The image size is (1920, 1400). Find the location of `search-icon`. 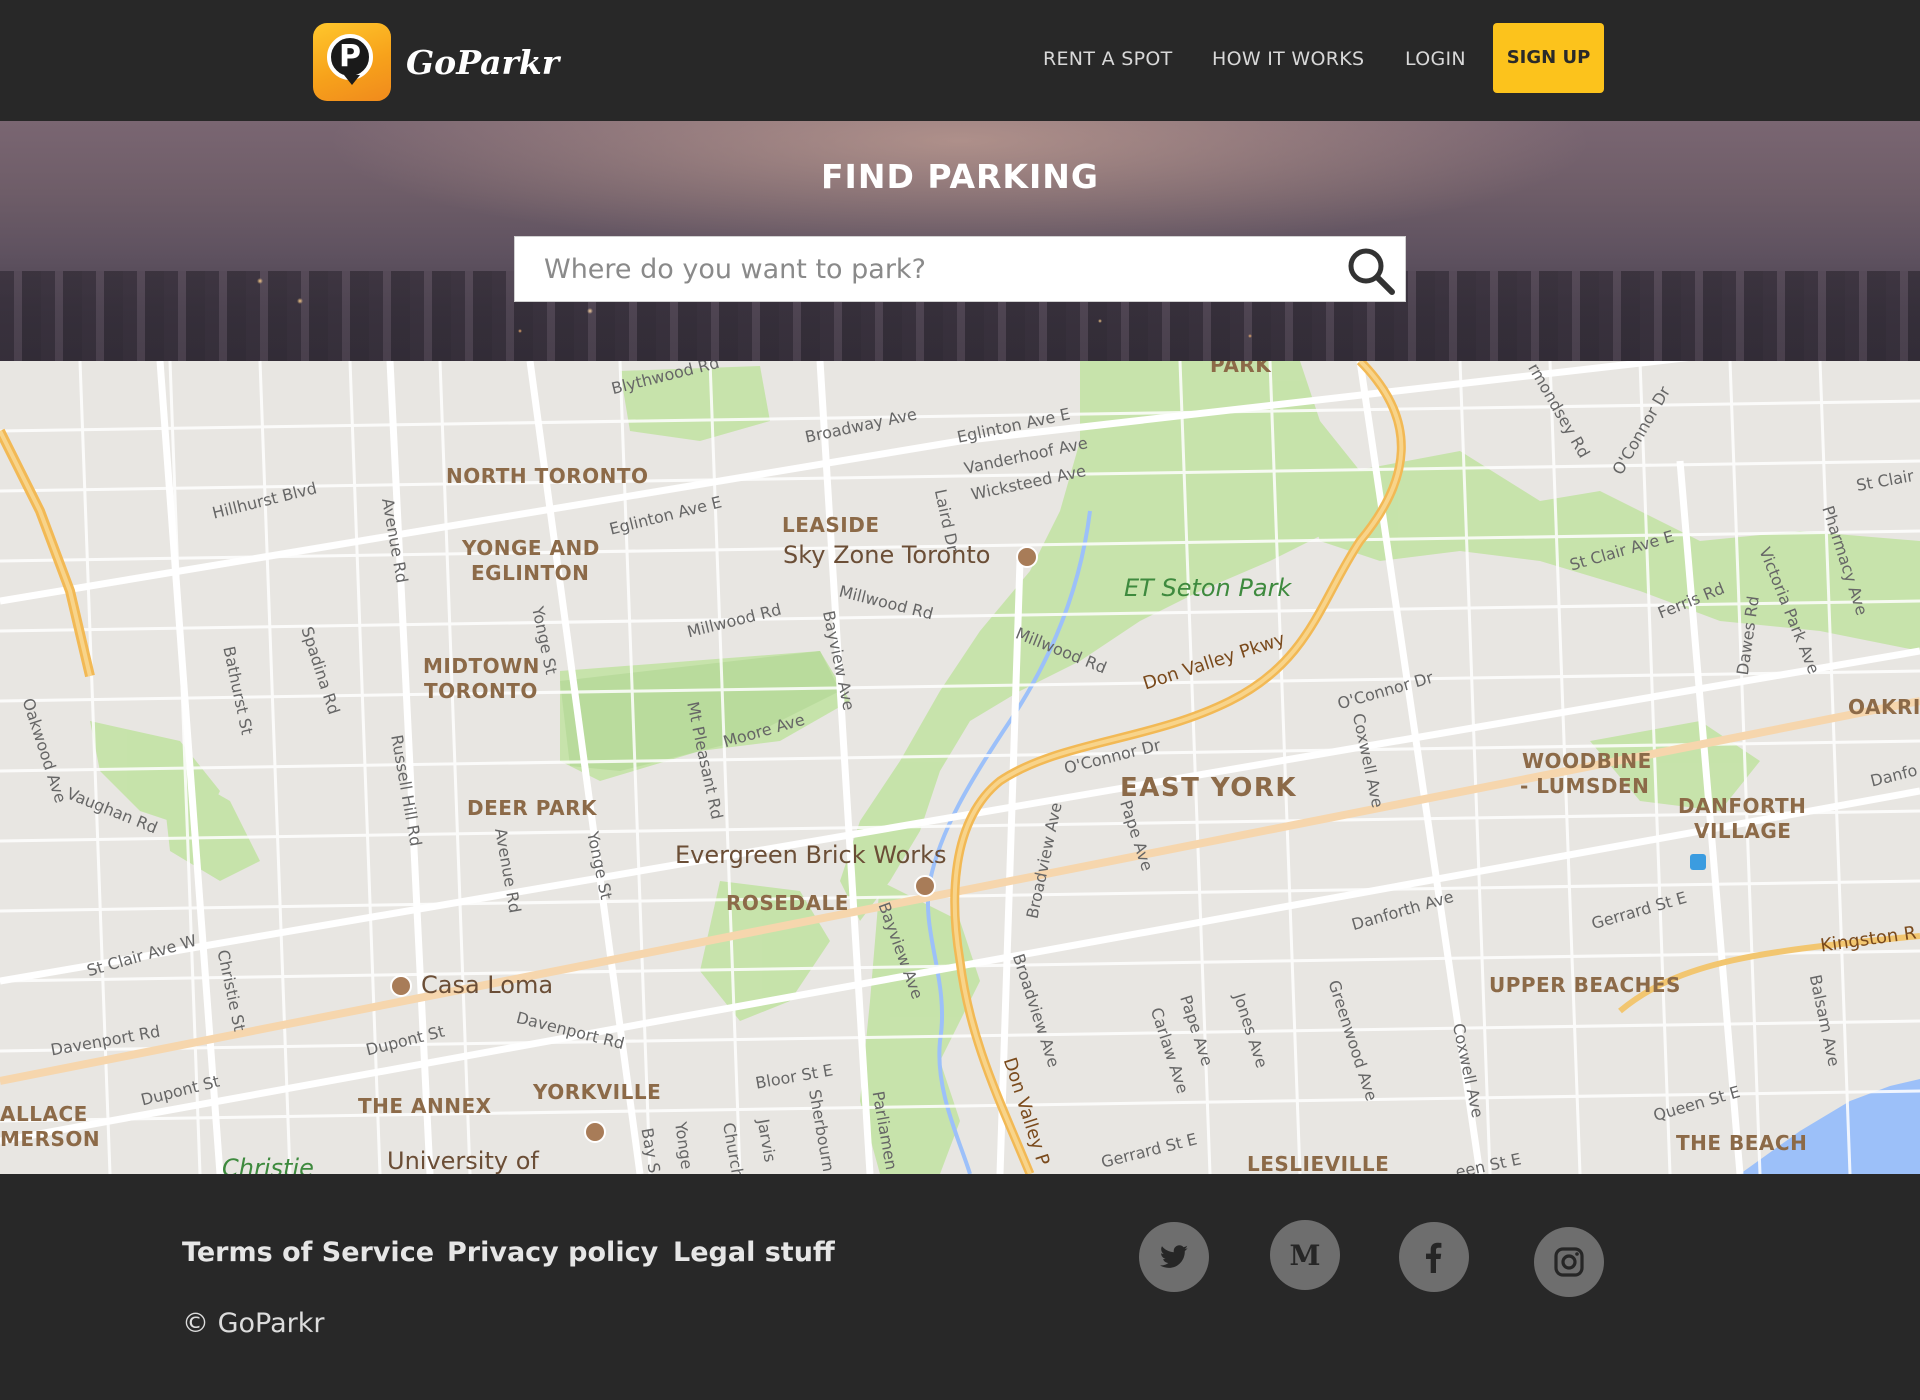

search-icon is located at coordinates (1371, 271).